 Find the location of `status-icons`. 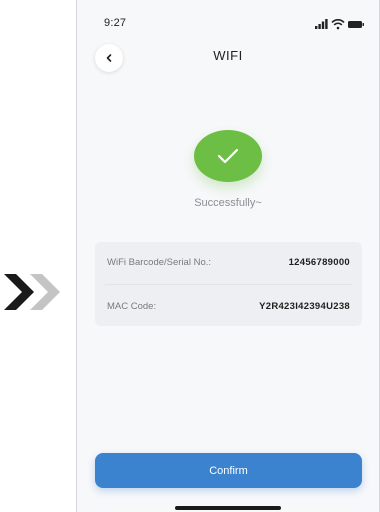

status-icons is located at coordinates (339, 24).